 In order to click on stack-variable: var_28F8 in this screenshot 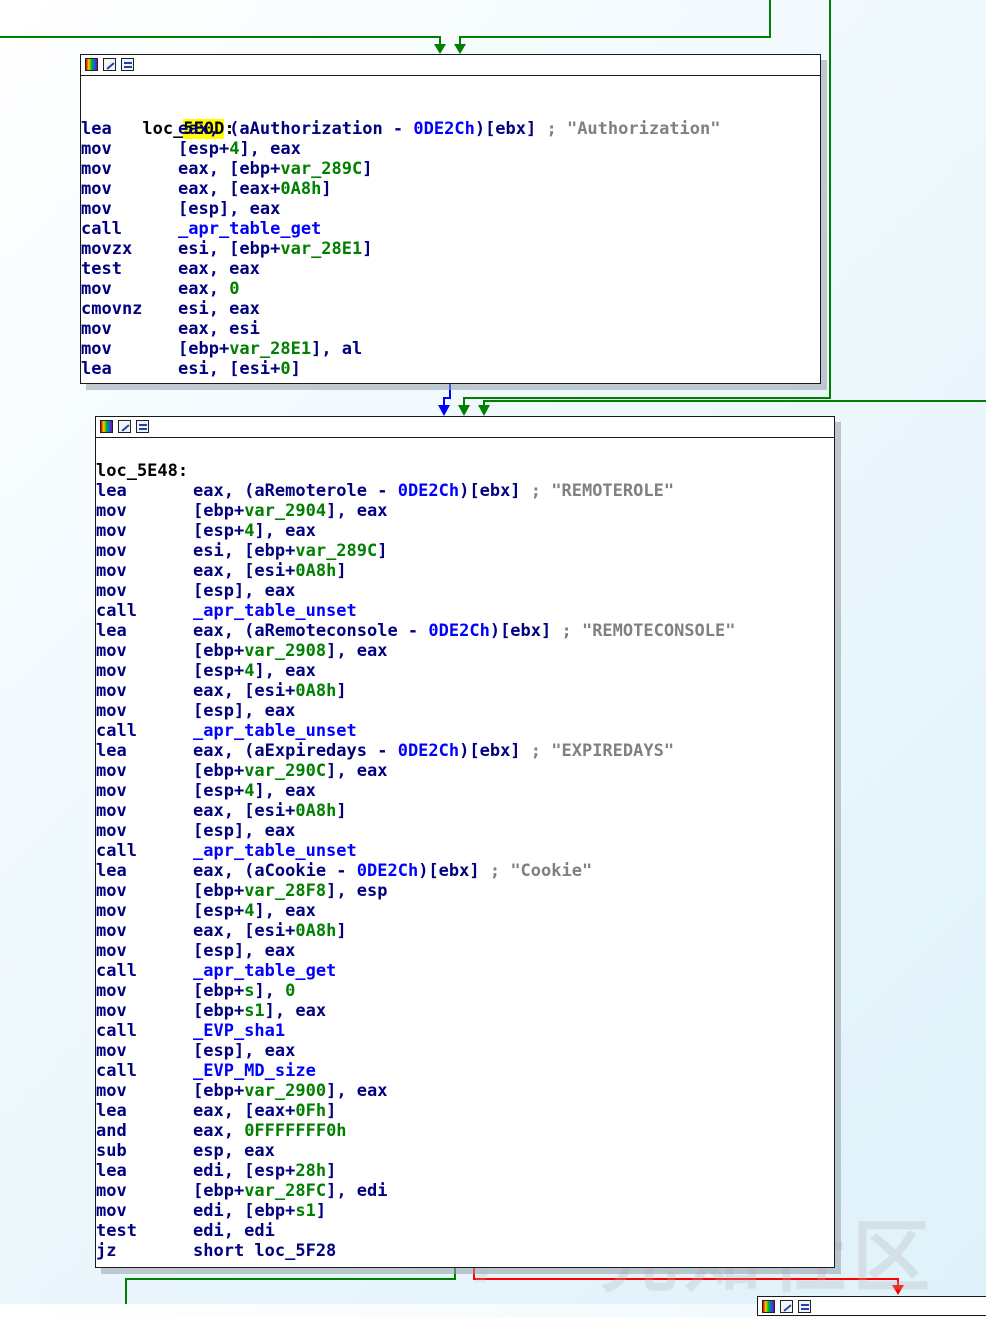, I will do `click(285, 891)`.